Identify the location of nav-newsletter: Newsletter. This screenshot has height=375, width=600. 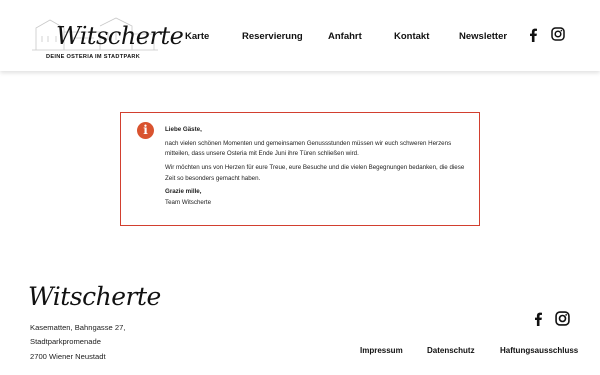
(483, 36).